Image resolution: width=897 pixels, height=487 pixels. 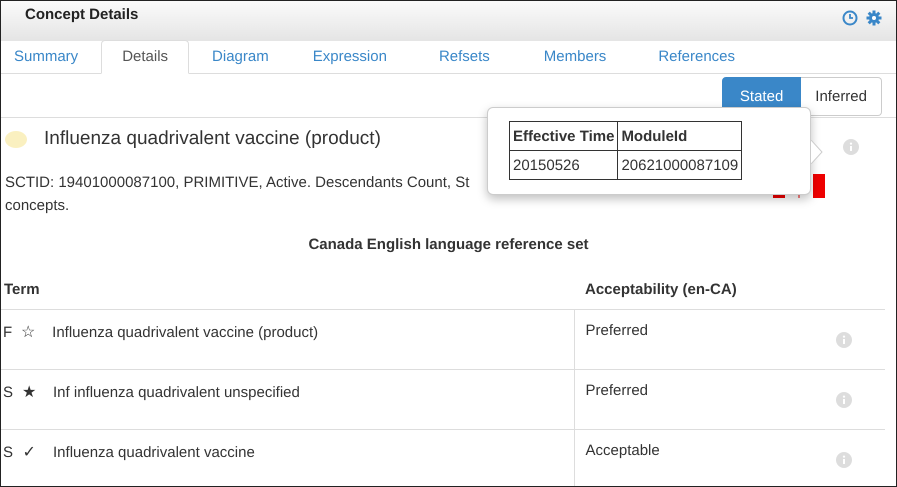 What do you see at coordinates (680, 165) in the screenshot?
I see `popover-cell: 20621000087109` at bounding box center [680, 165].